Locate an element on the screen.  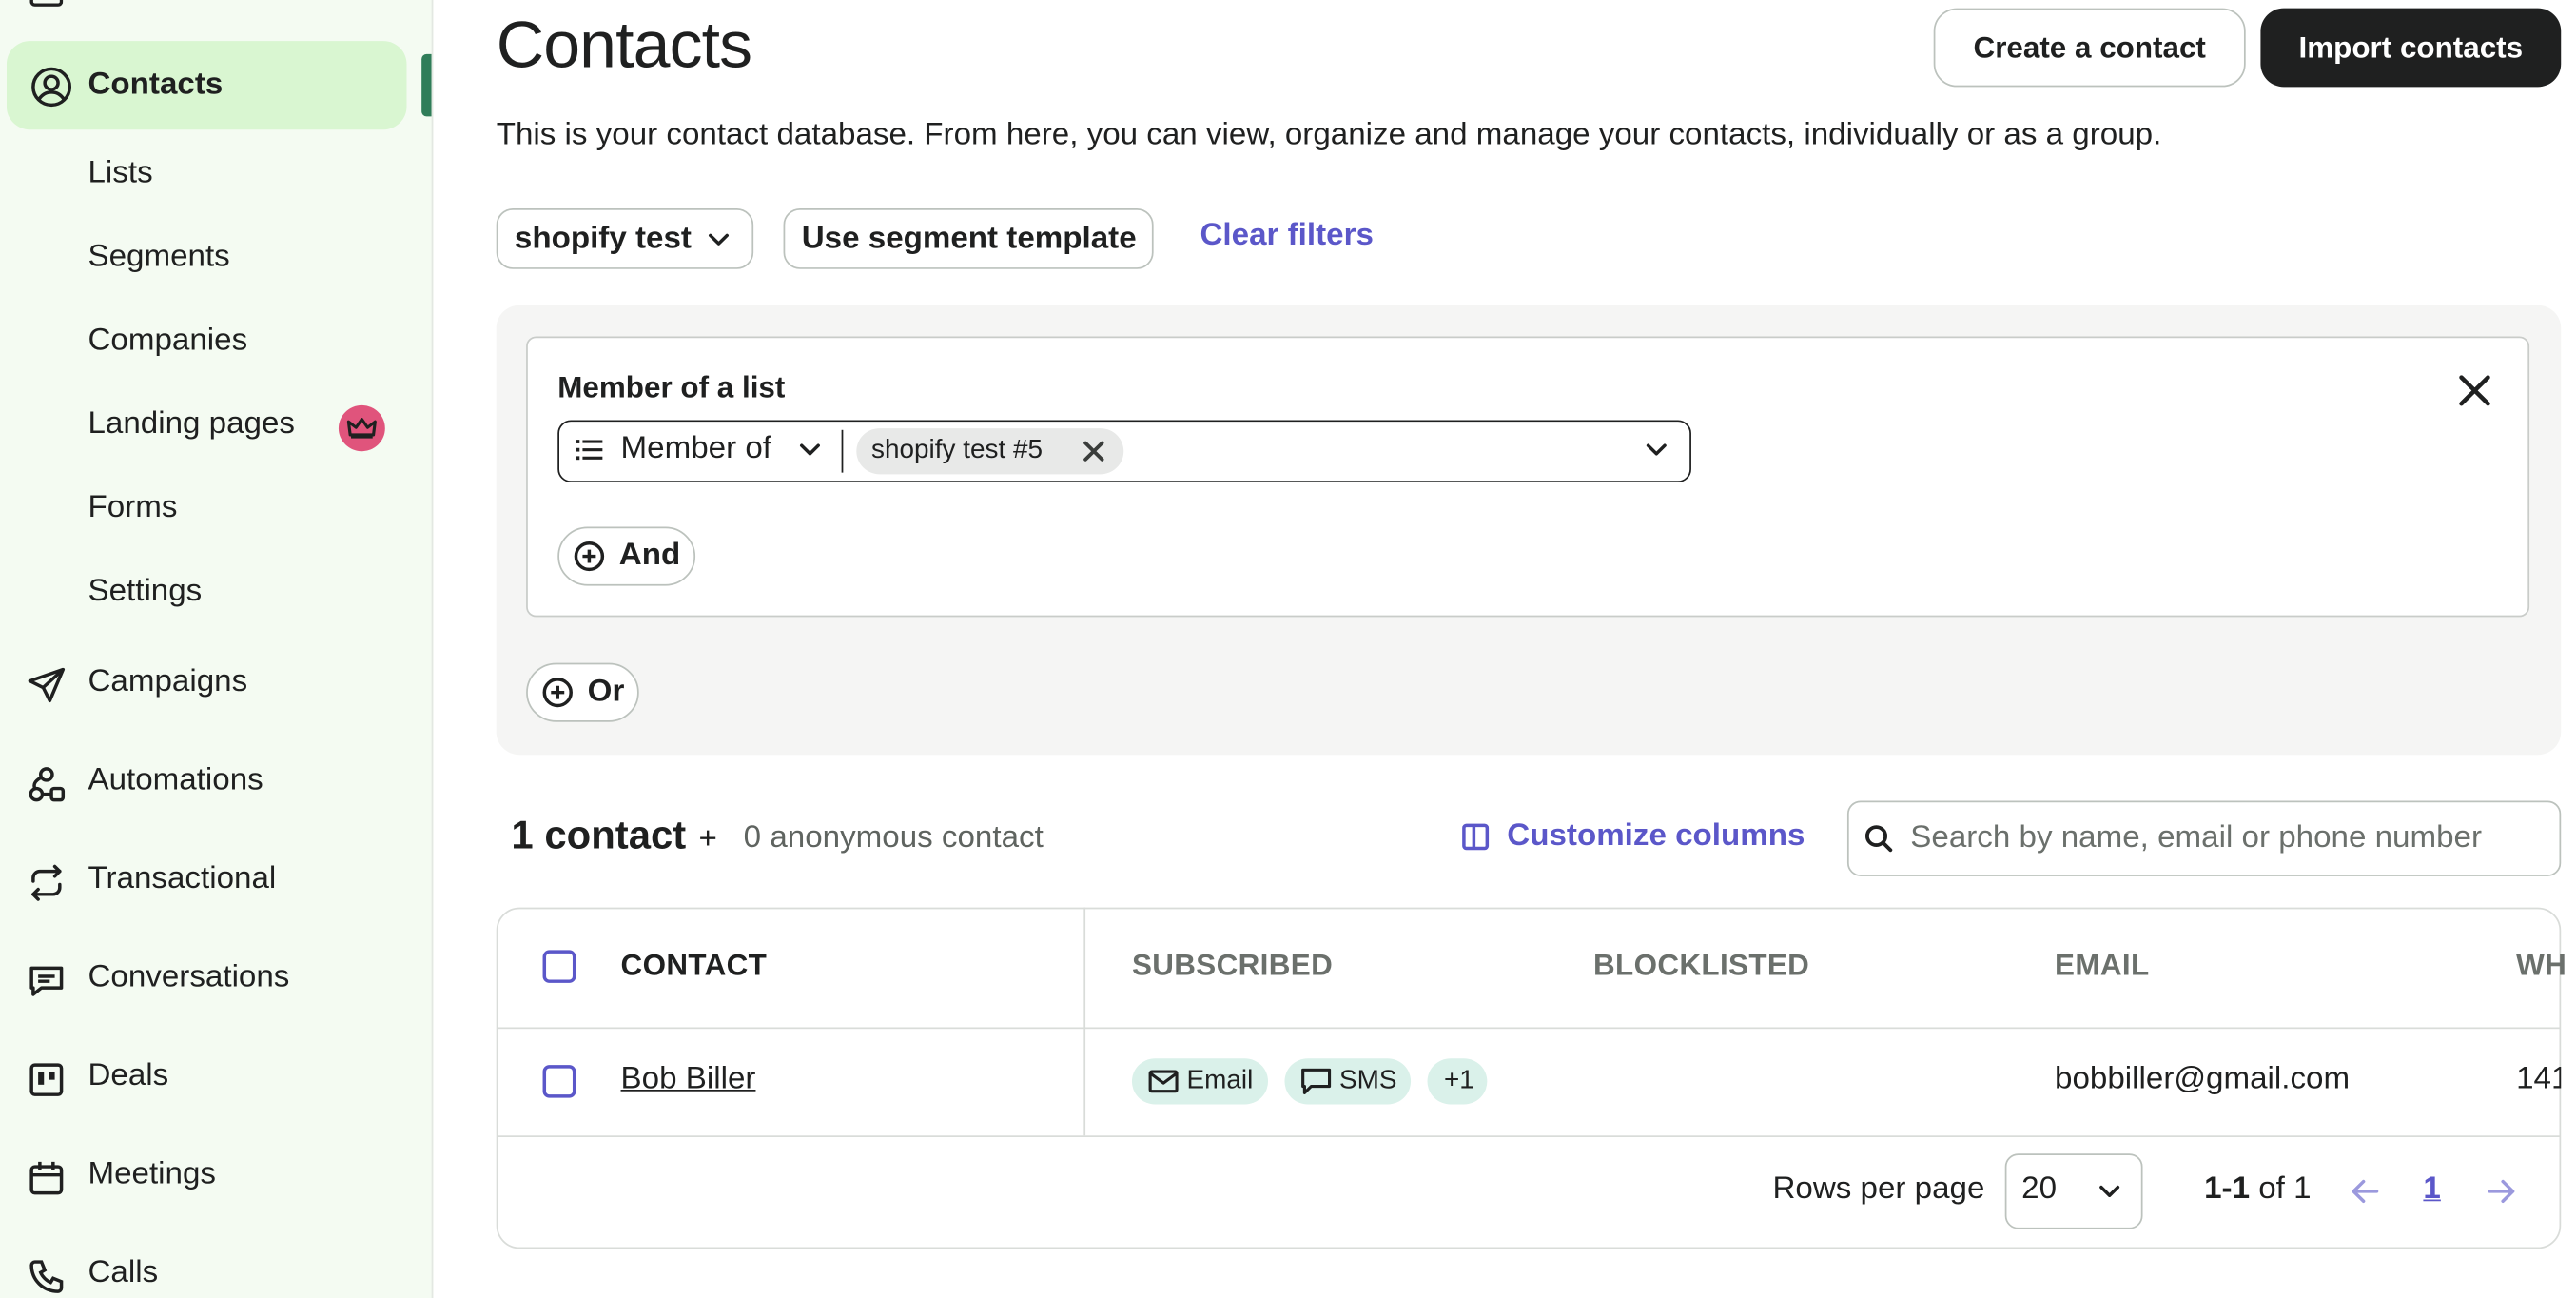
page-range-rest: of 1 is located at coordinates (2281, 1189).